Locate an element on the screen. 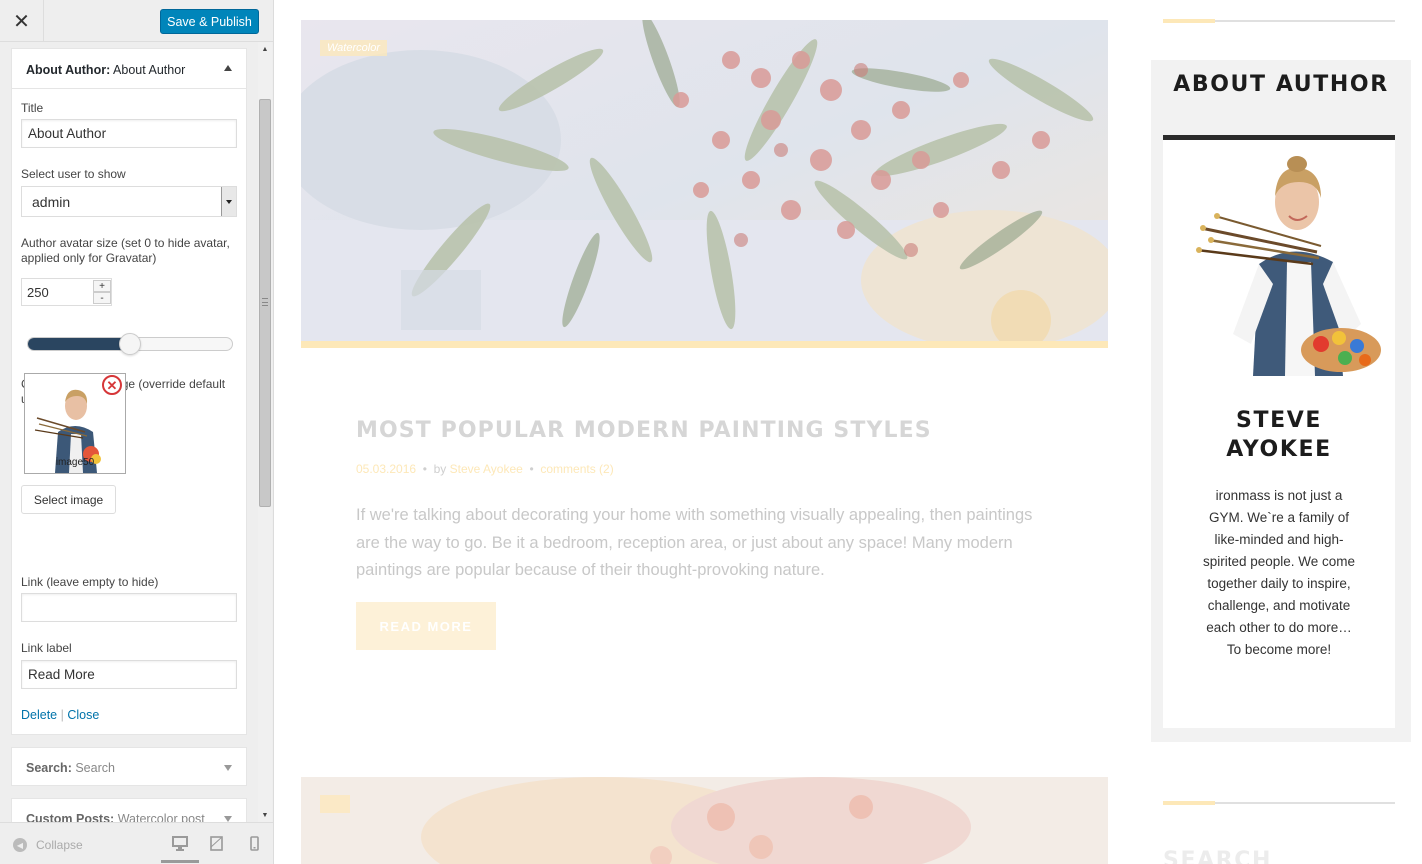  post-title: MOST POPULAR MODERN PAINTING STYLES is located at coordinates (644, 430).